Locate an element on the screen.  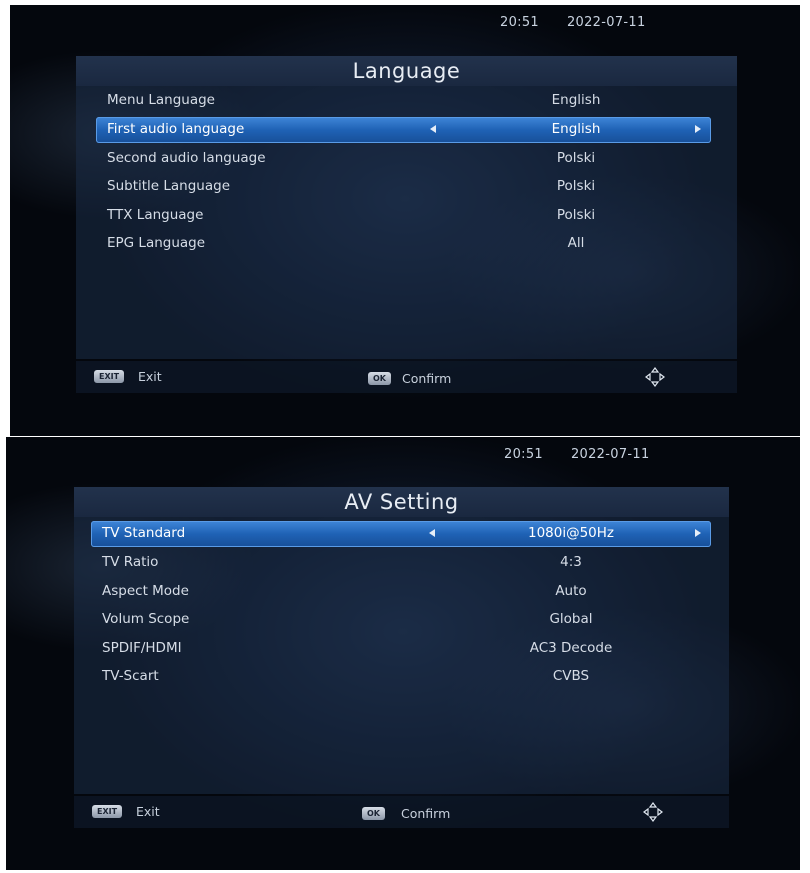
menu-row-second-audio-language: Second audio language Polski is located at coordinates (403, 159).